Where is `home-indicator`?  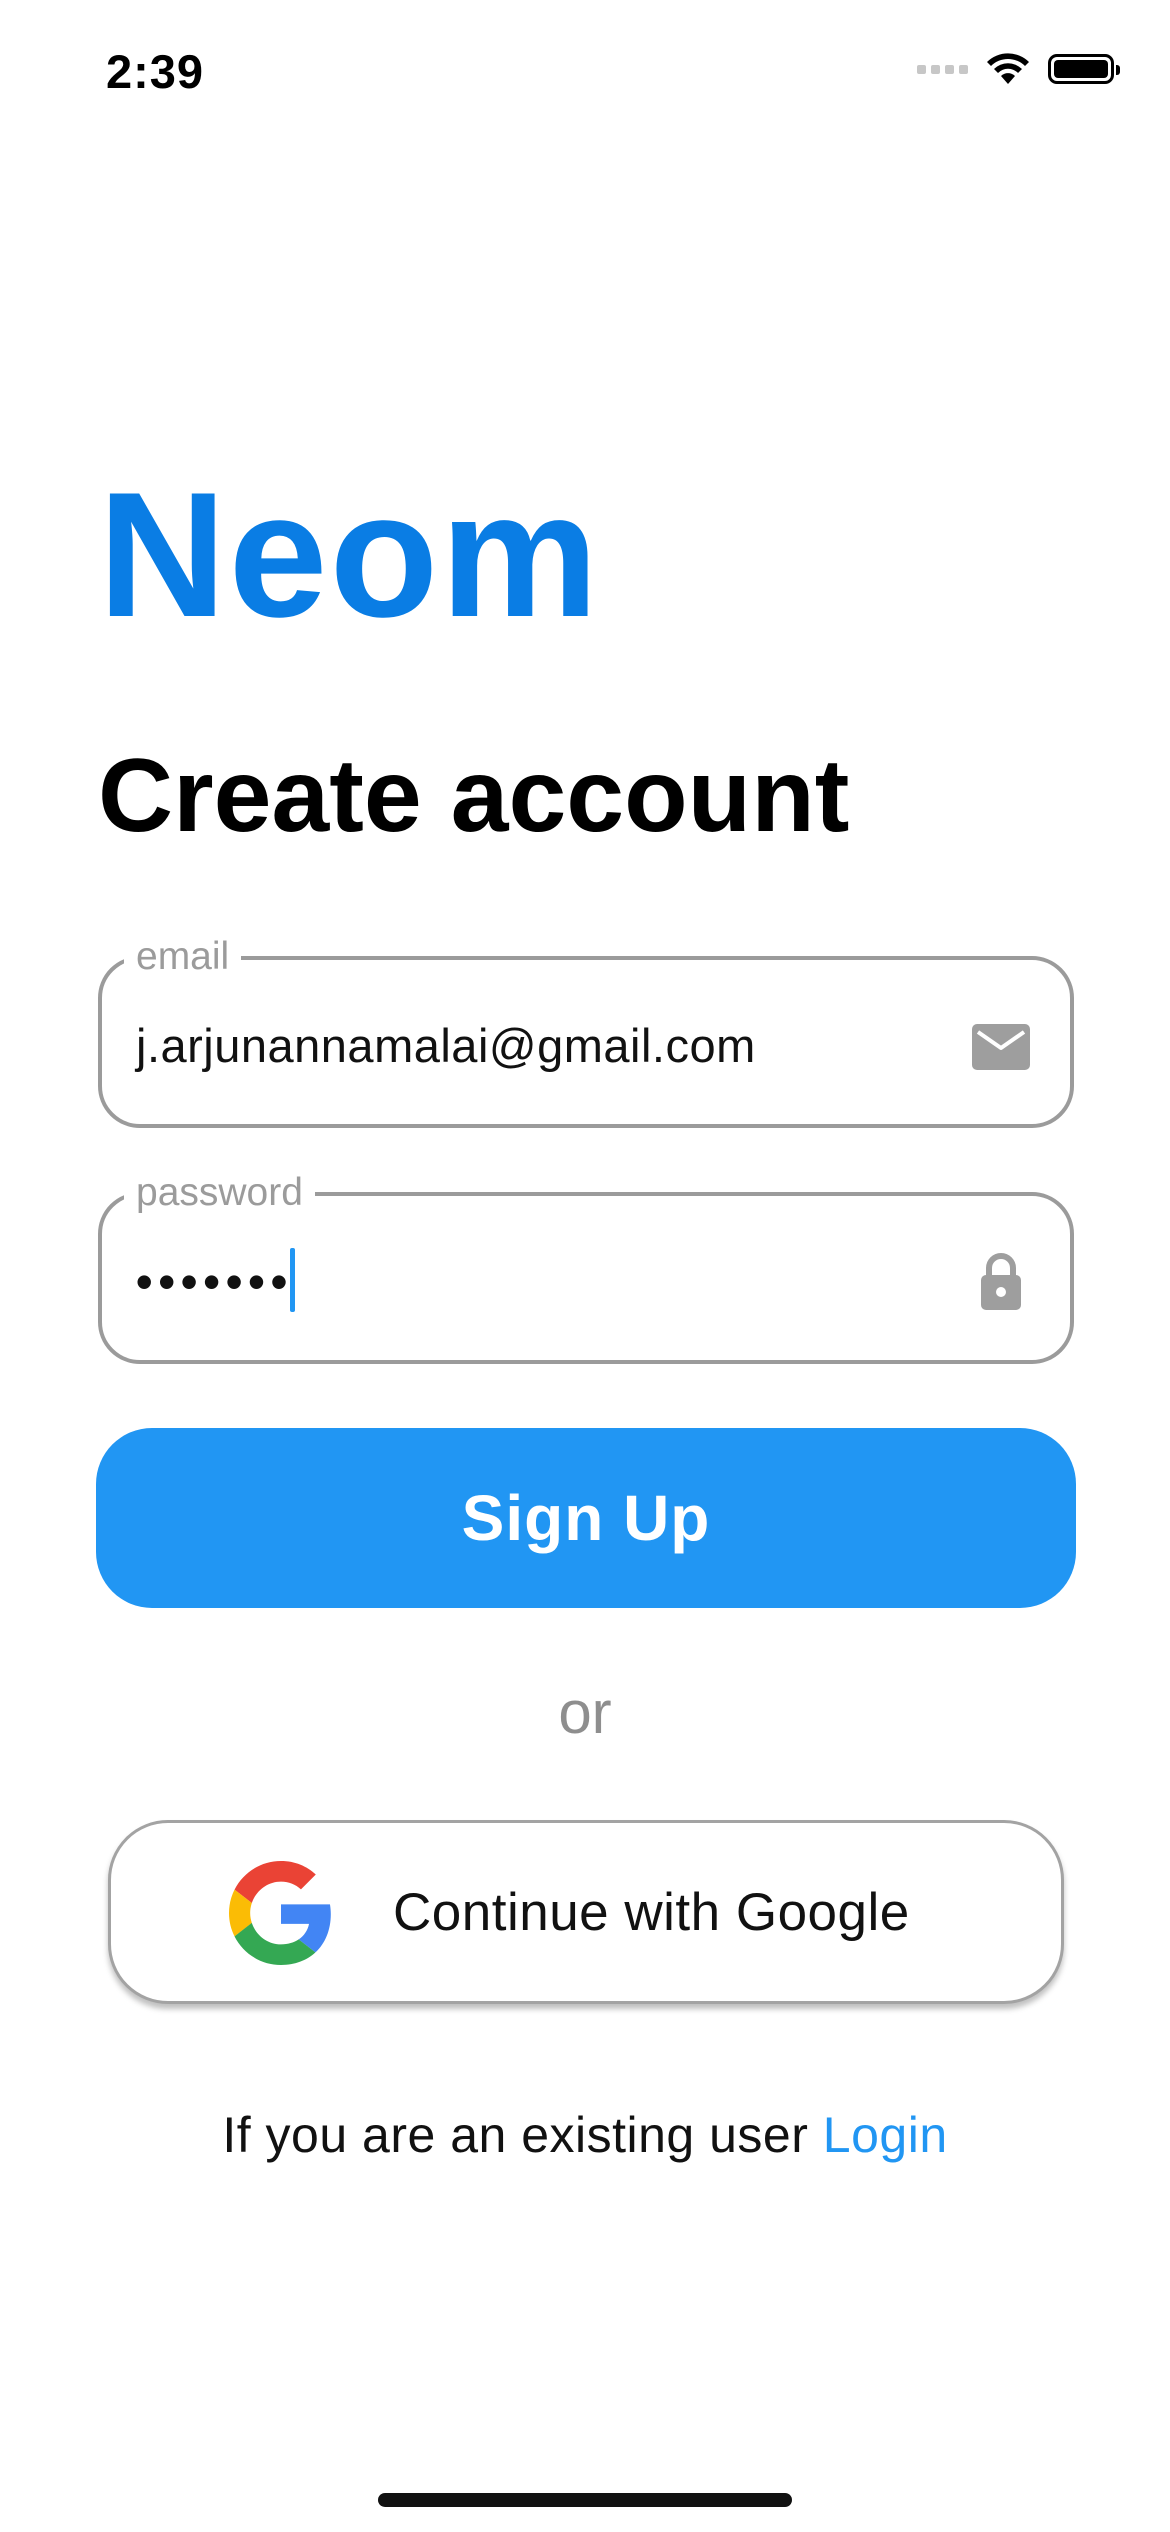
home-indicator is located at coordinates (585, 2500).